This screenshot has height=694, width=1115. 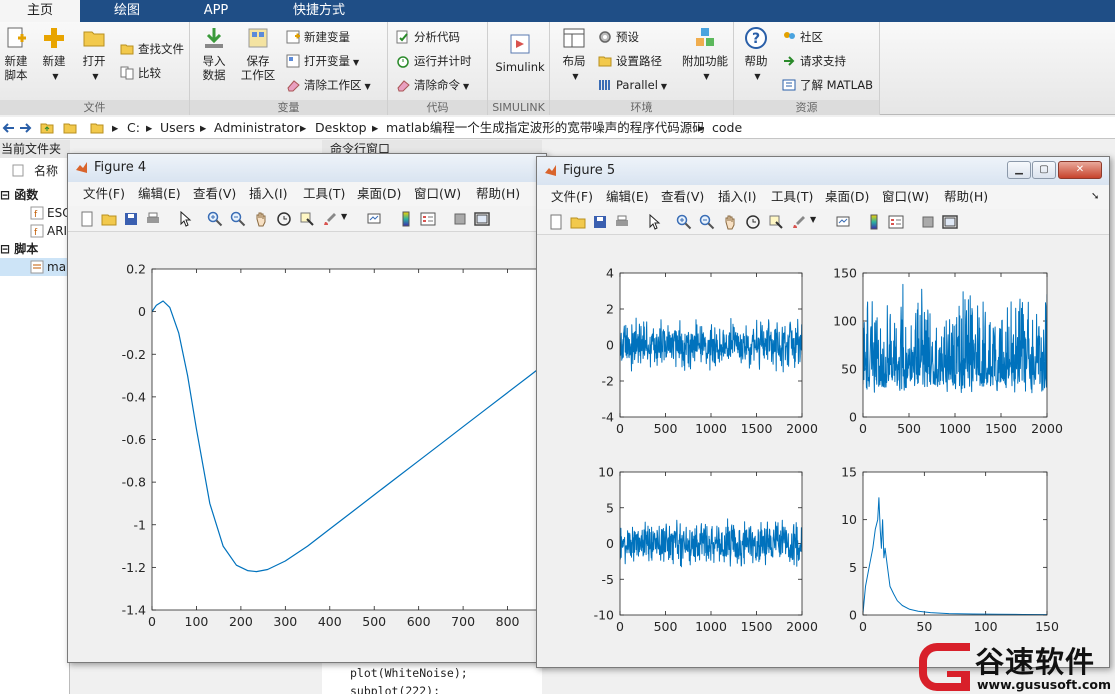 What do you see at coordinates (258, 54) in the screenshot?
I see `save-workspace-button: 保存 工作区` at bounding box center [258, 54].